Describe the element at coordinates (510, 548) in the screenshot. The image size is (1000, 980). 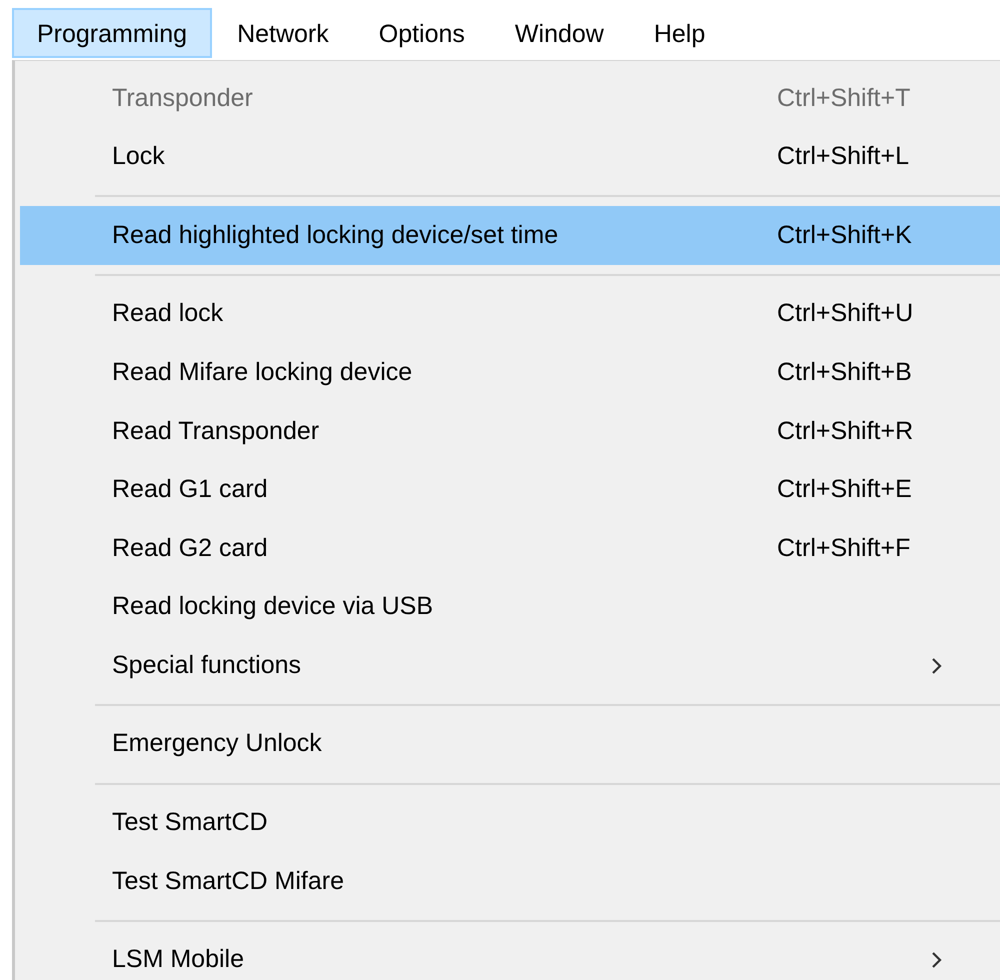
I see `menu-item: Read G2 card Ctrl+Shift+F` at that location.